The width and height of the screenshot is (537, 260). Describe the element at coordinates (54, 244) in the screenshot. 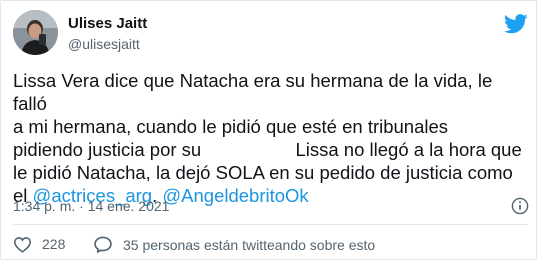

I see `like-count: 228` at that location.